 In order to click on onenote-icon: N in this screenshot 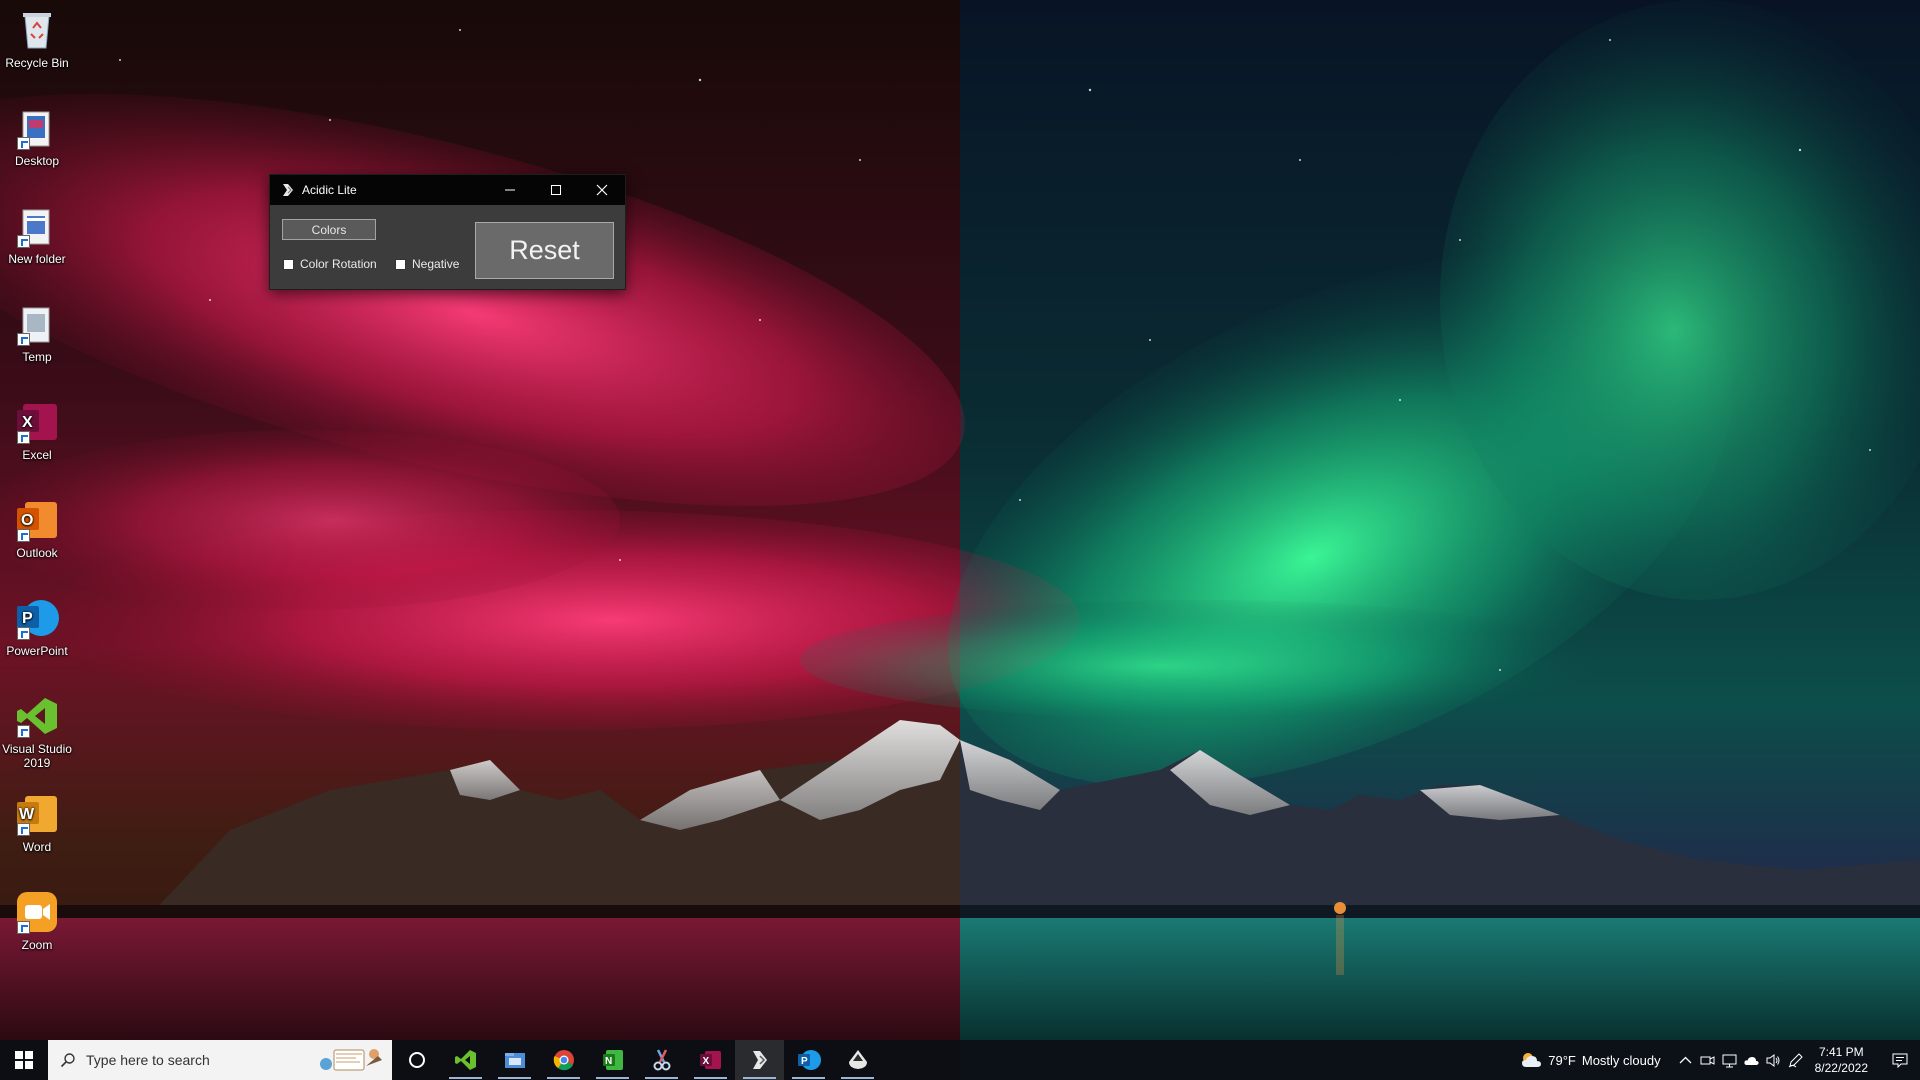, I will do `click(612, 1060)`.